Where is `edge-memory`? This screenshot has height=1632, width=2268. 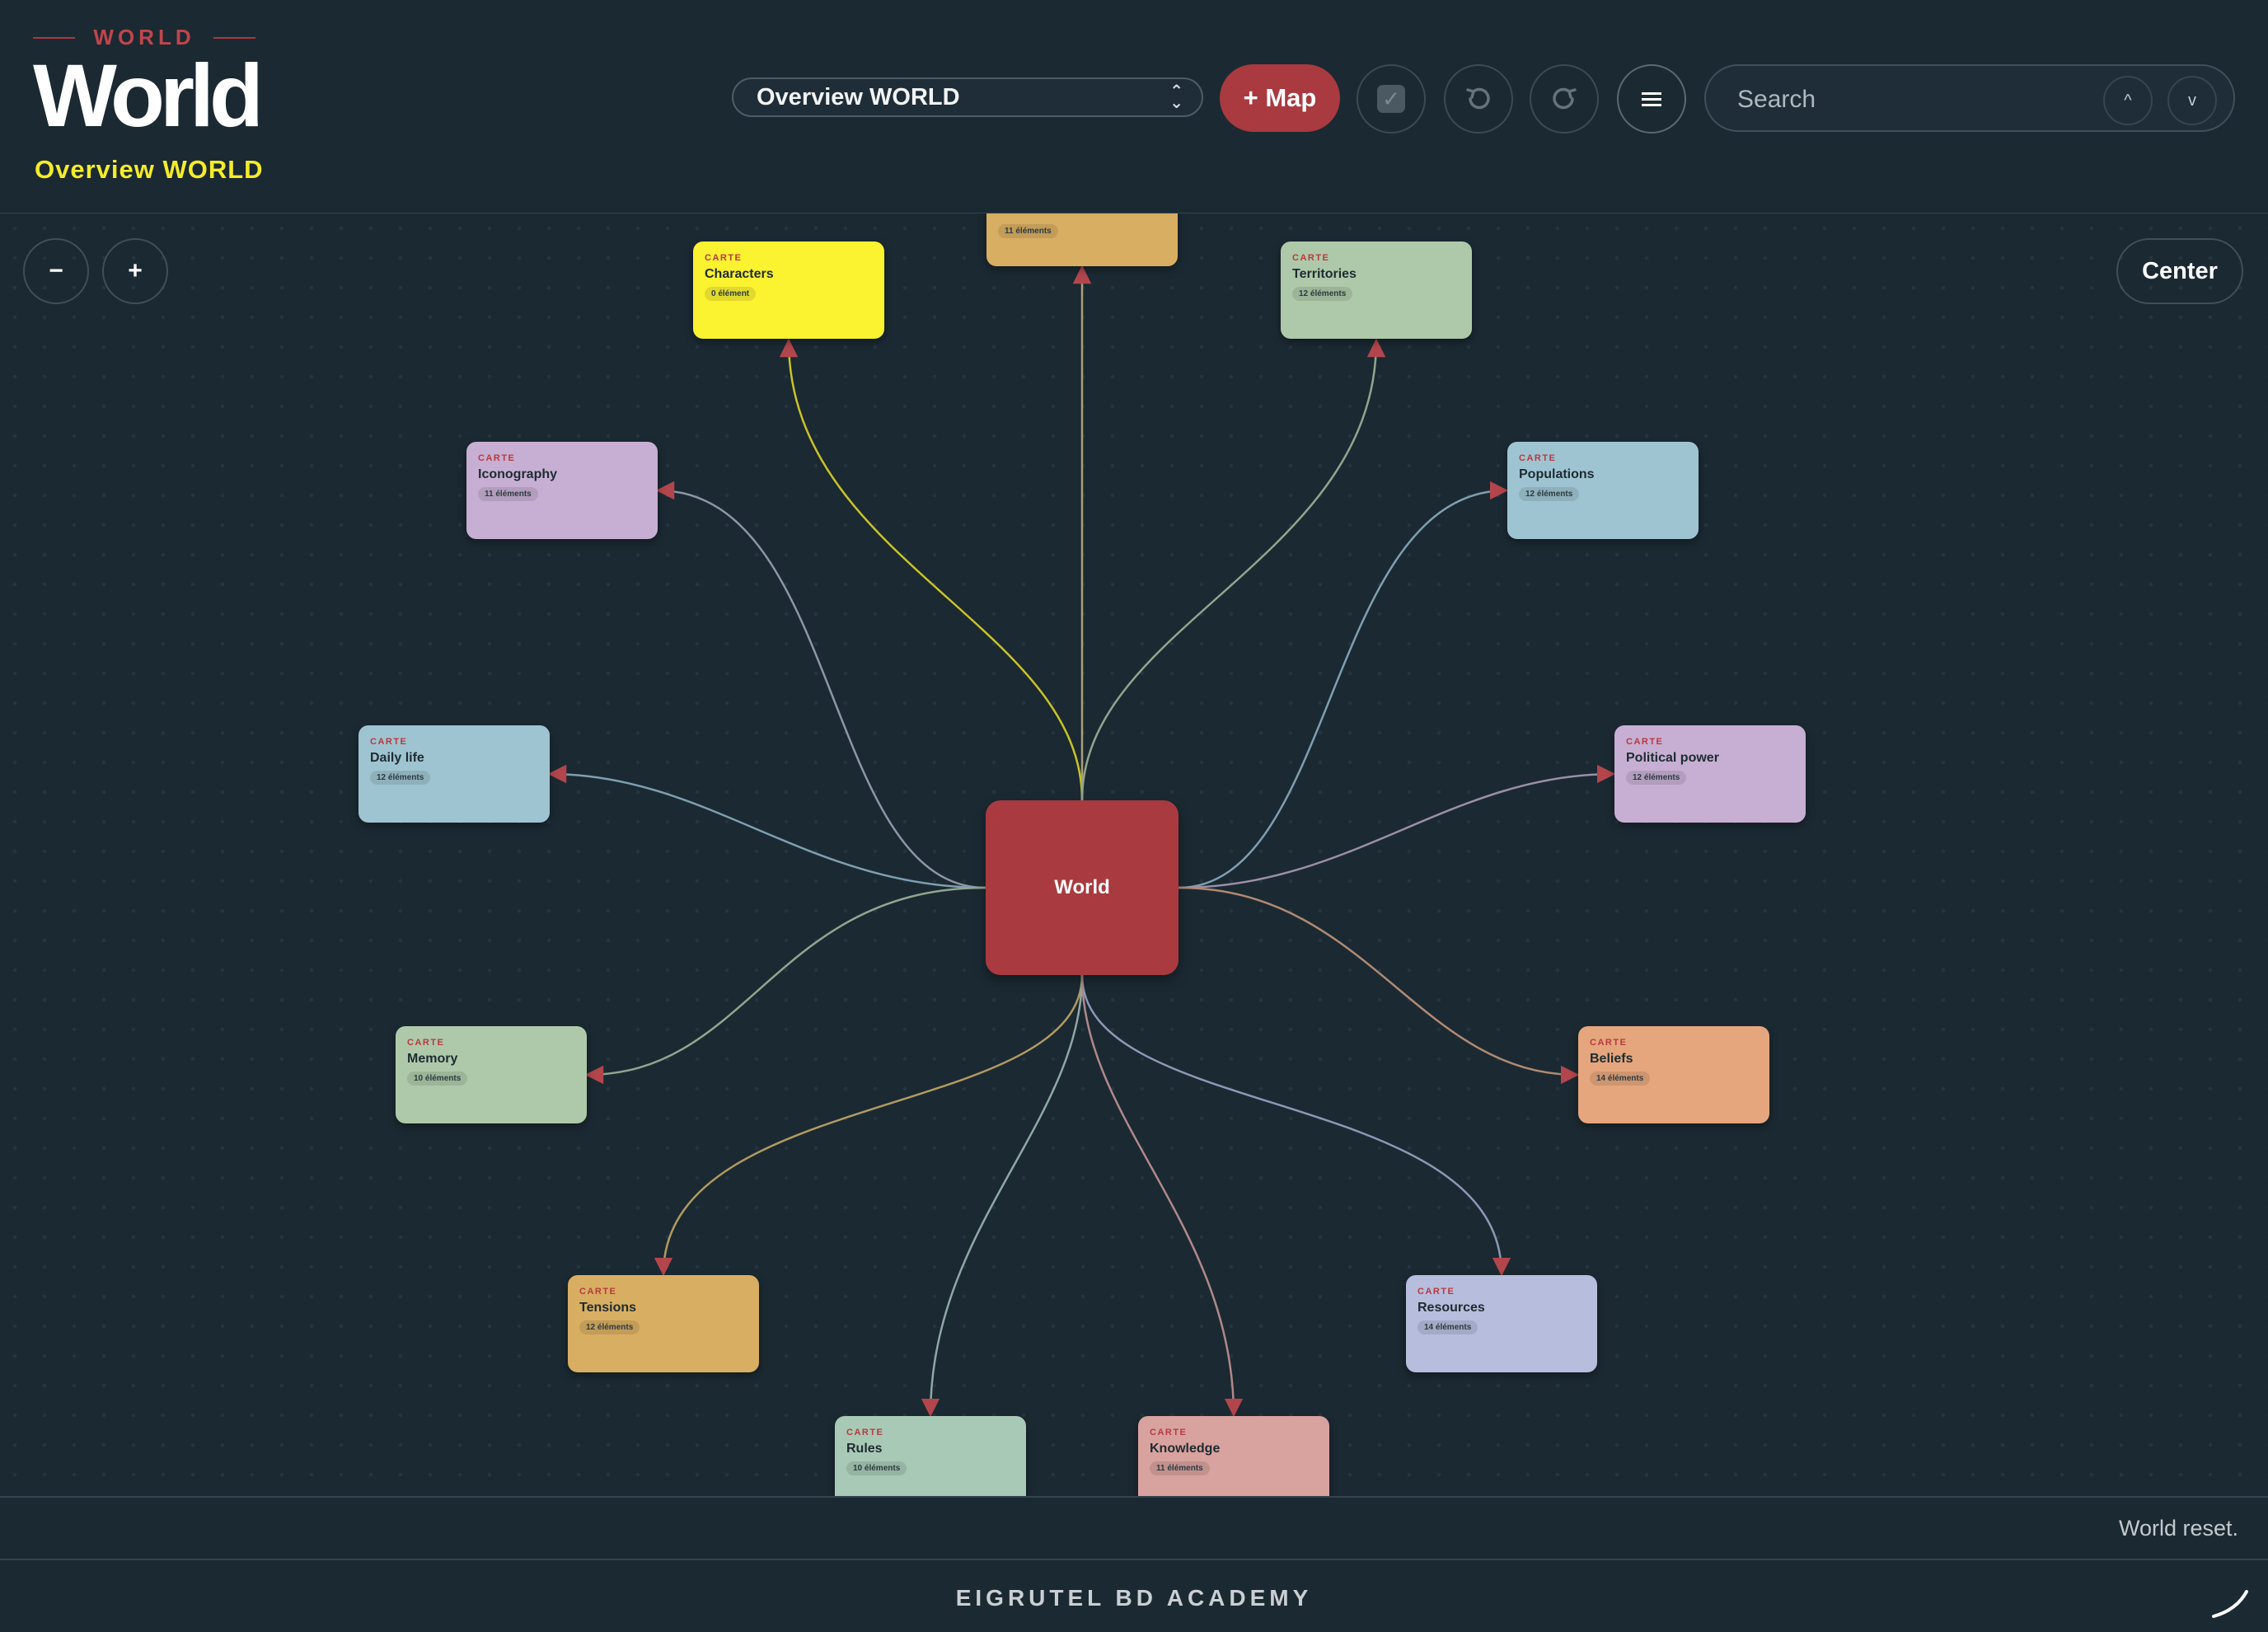
edge-memory is located at coordinates (785, 985).